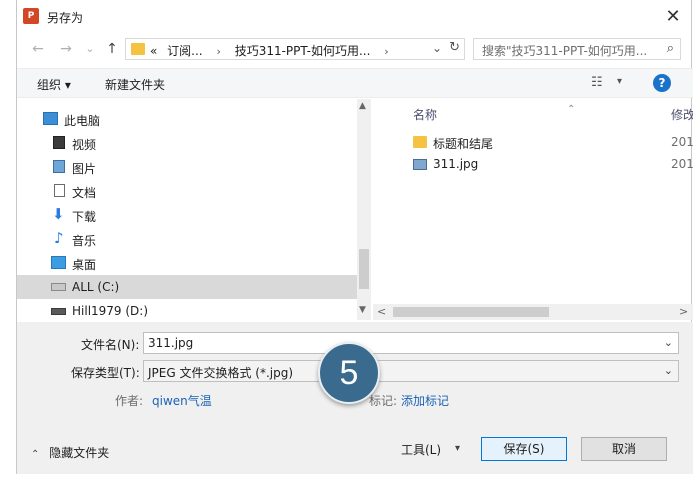 The height and width of the screenshot is (477, 700). What do you see at coordinates (84, 193) in the screenshot?
I see `nav-item-label: 文档` at bounding box center [84, 193].